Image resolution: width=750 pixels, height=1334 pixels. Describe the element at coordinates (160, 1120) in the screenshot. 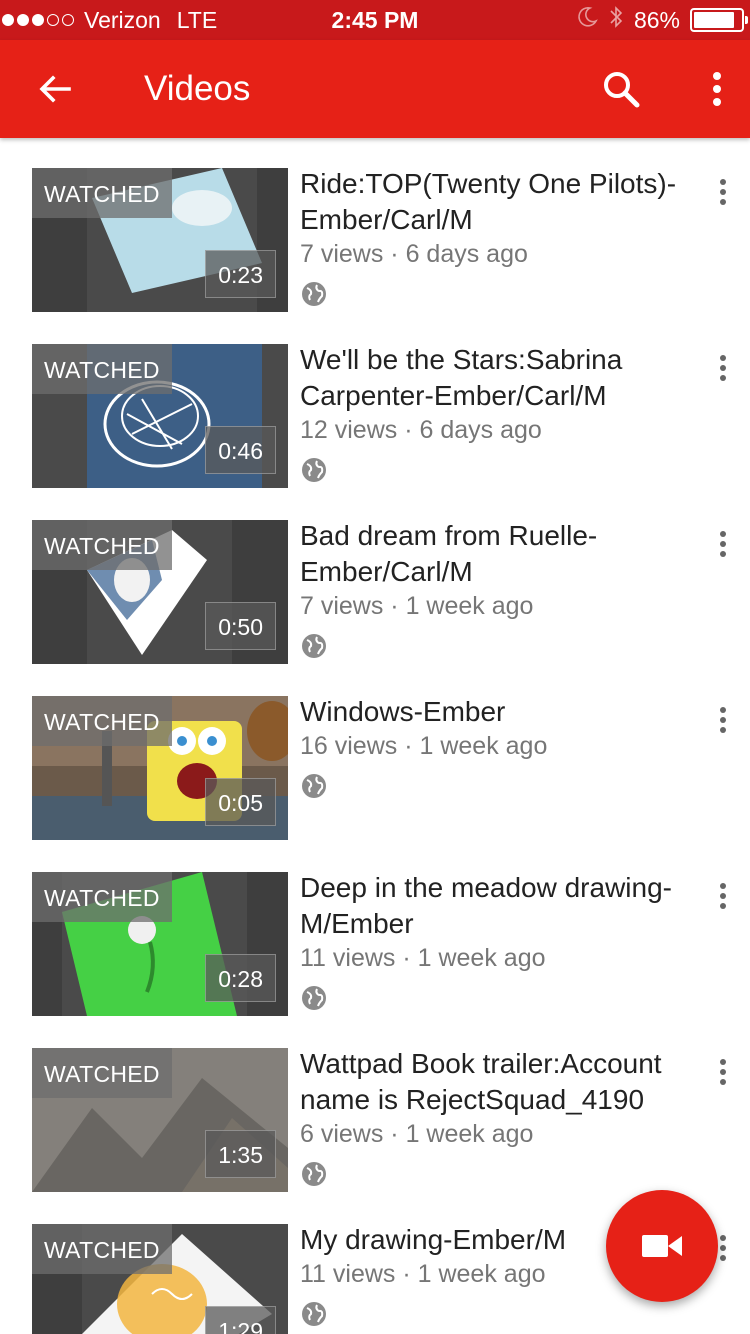

I see `video-thumbnail: WATCHED 1:35` at that location.